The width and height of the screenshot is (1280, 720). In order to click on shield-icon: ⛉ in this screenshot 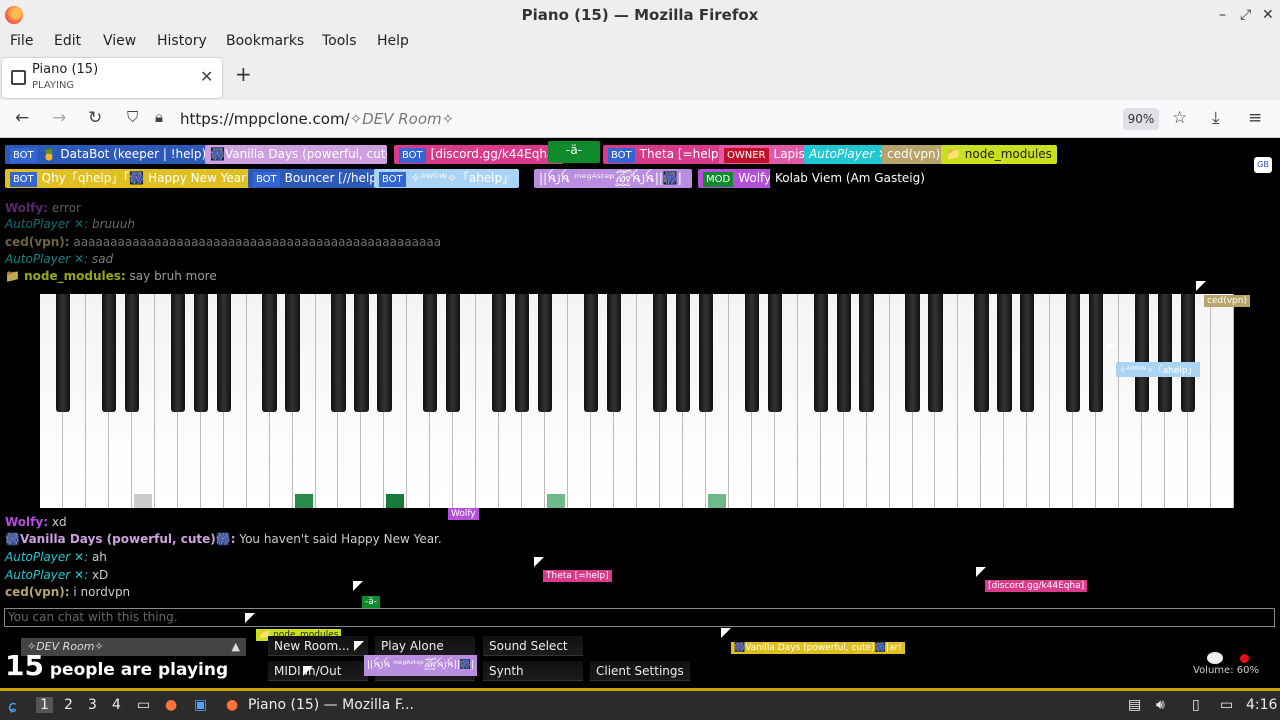, I will do `click(132, 117)`.